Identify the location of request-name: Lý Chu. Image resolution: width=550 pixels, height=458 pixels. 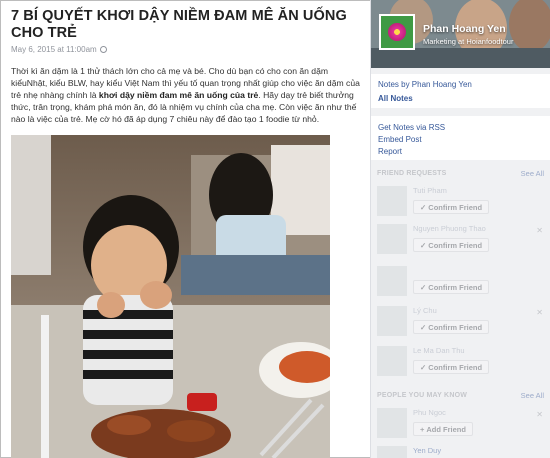
(425, 310).